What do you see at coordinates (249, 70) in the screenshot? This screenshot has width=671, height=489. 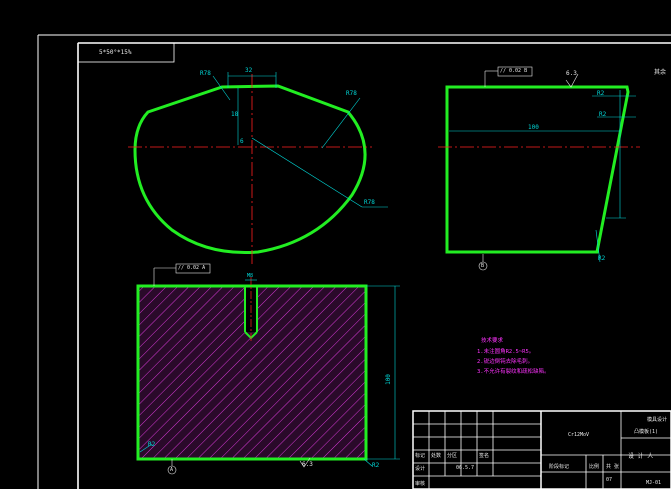 I see `profile-dim-top: 32` at bounding box center [249, 70].